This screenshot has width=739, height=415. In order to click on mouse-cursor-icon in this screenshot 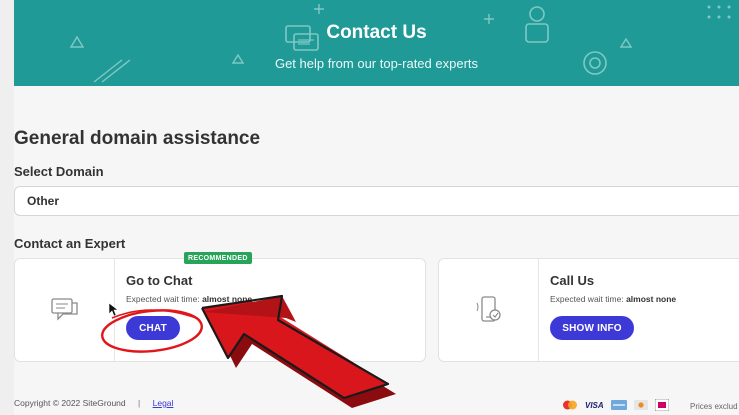, I will do `click(113, 309)`.